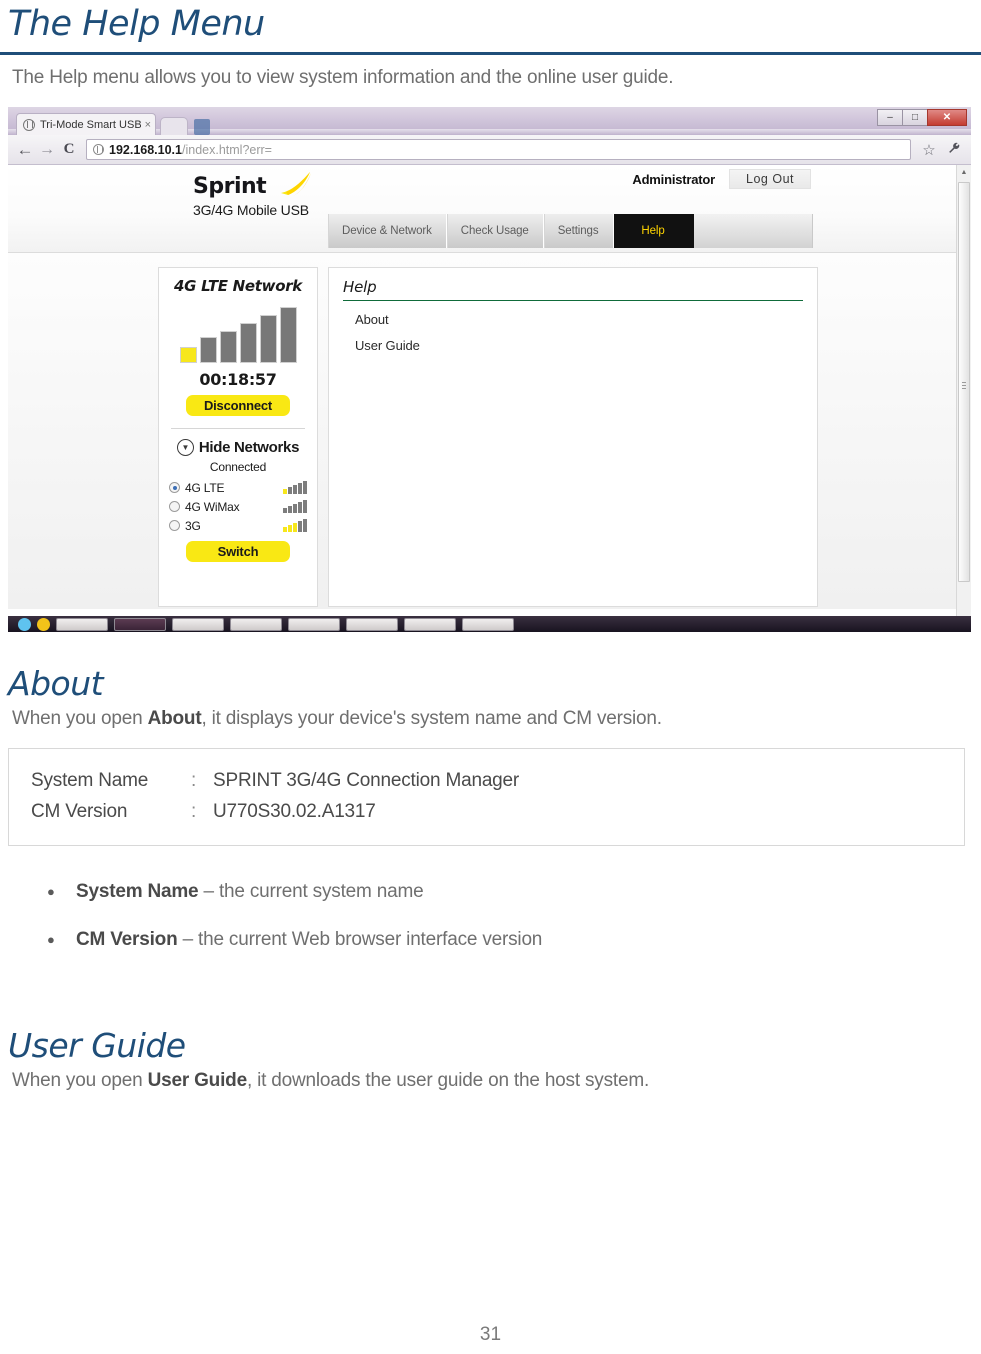 The height and width of the screenshot is (1354, 981). I want to click on hide-networks-toggle: ▼ Hide Networks, so click(238, 447).